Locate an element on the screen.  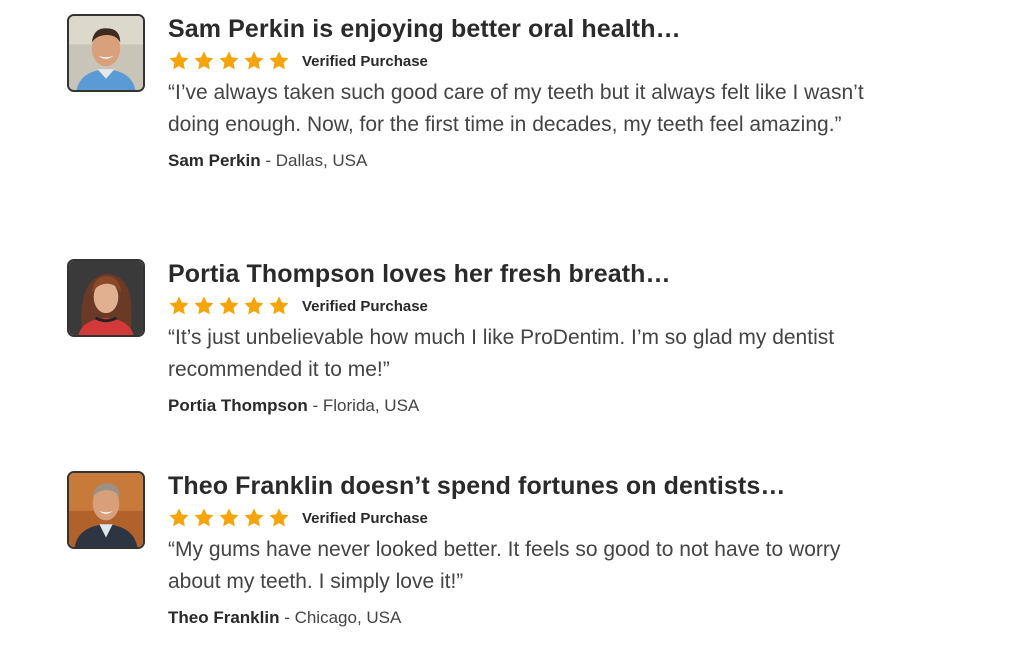
author-location: - Dallas, USA is located at coordinates (314, 160).